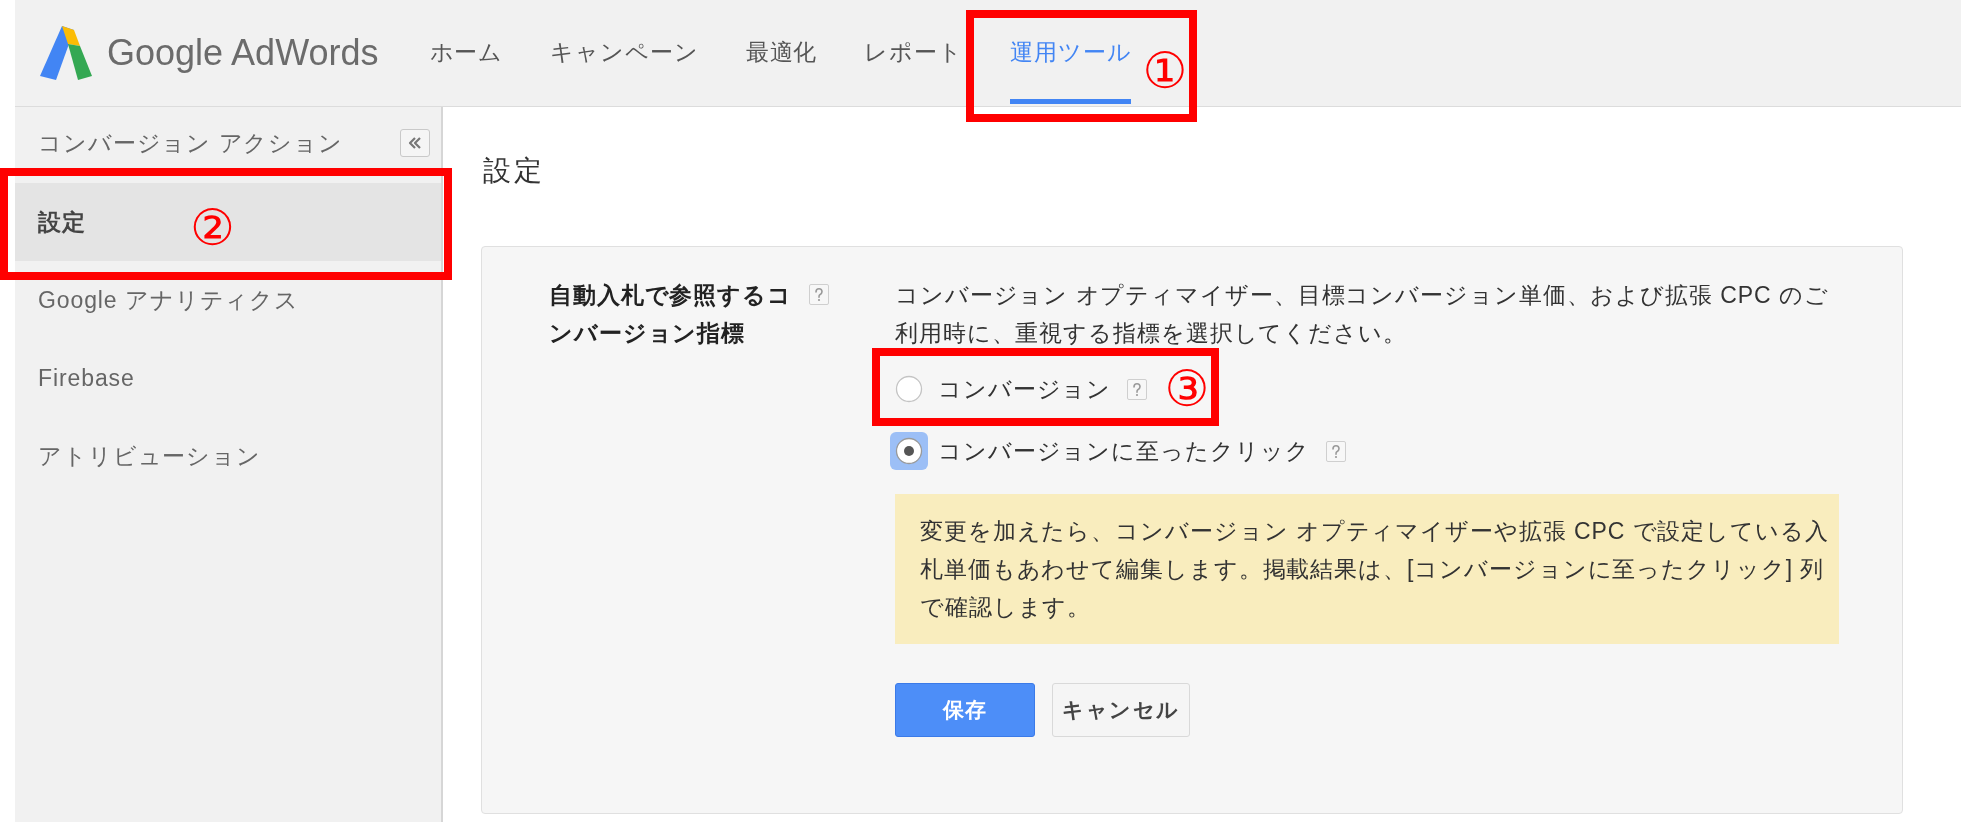 The height and width of the screenshot is (822, 1961). I want to click on option-label: コンバージョン, so click(1025, 389).